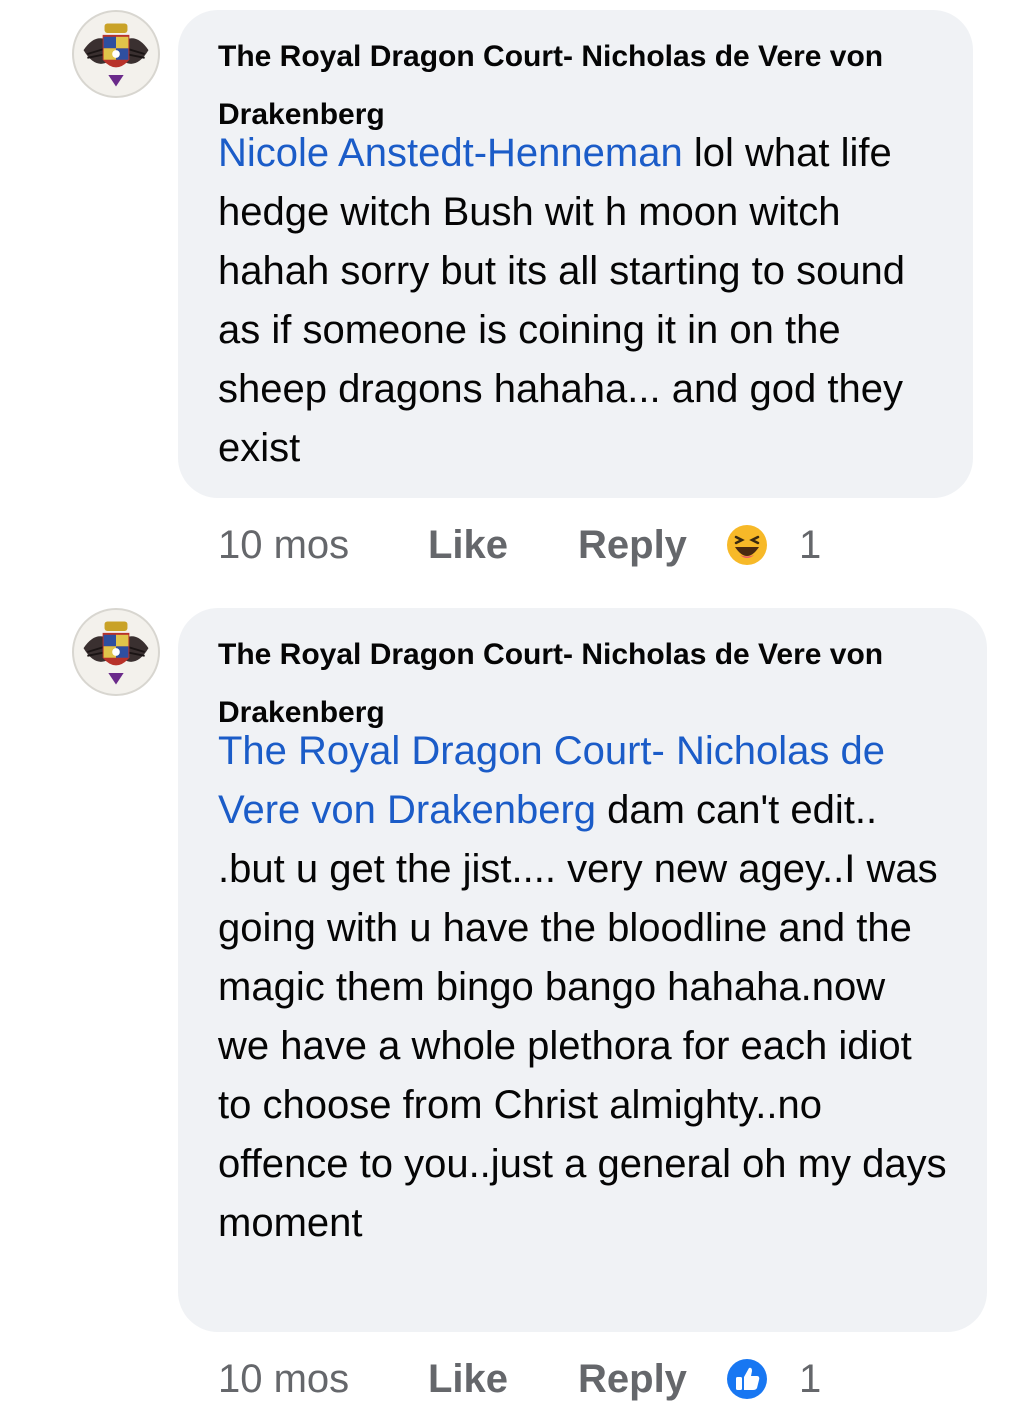 The width and height of the screenshot is (1010, 1414). I want to click on haha-icon, so click(747, 545).